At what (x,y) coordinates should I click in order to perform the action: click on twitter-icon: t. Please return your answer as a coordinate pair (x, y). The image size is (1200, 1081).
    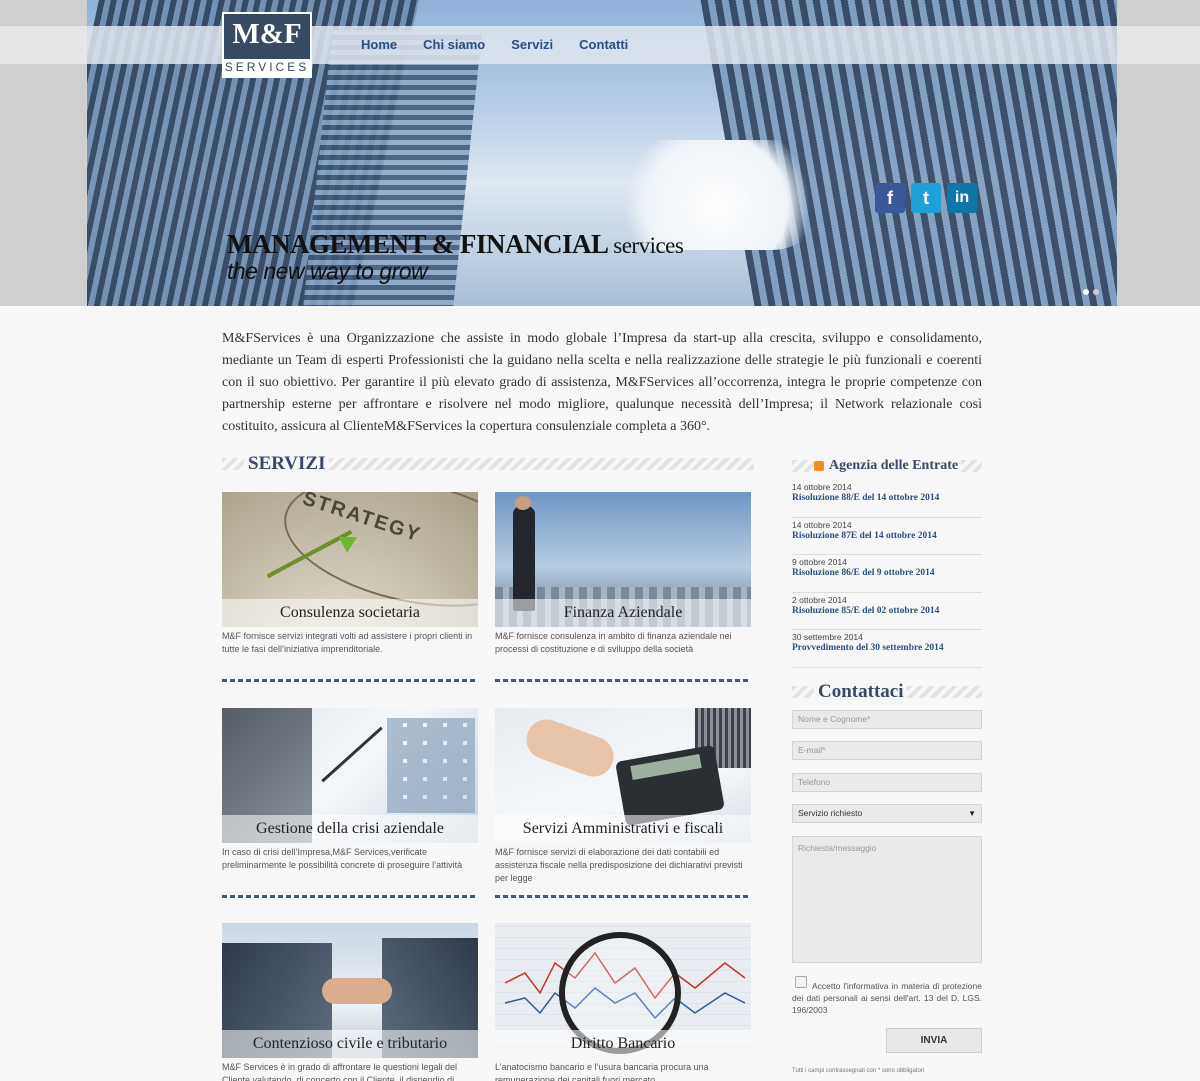
    Looking at the image, I should click on (926, 198).